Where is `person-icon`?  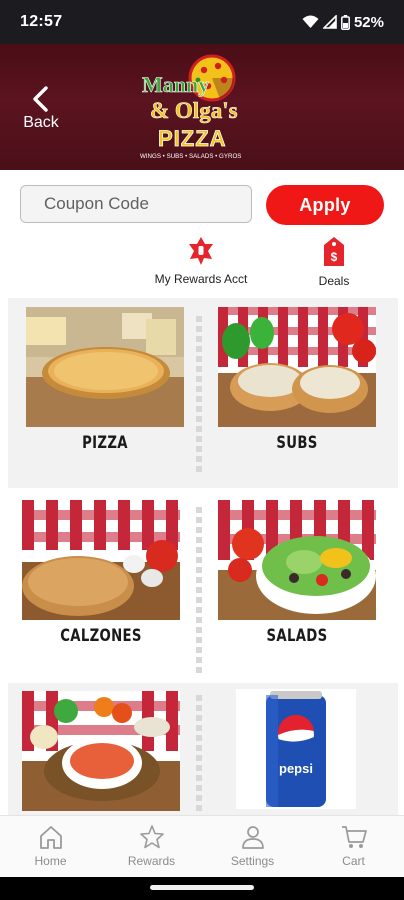
person-icon is located at coordinates (252, 837).